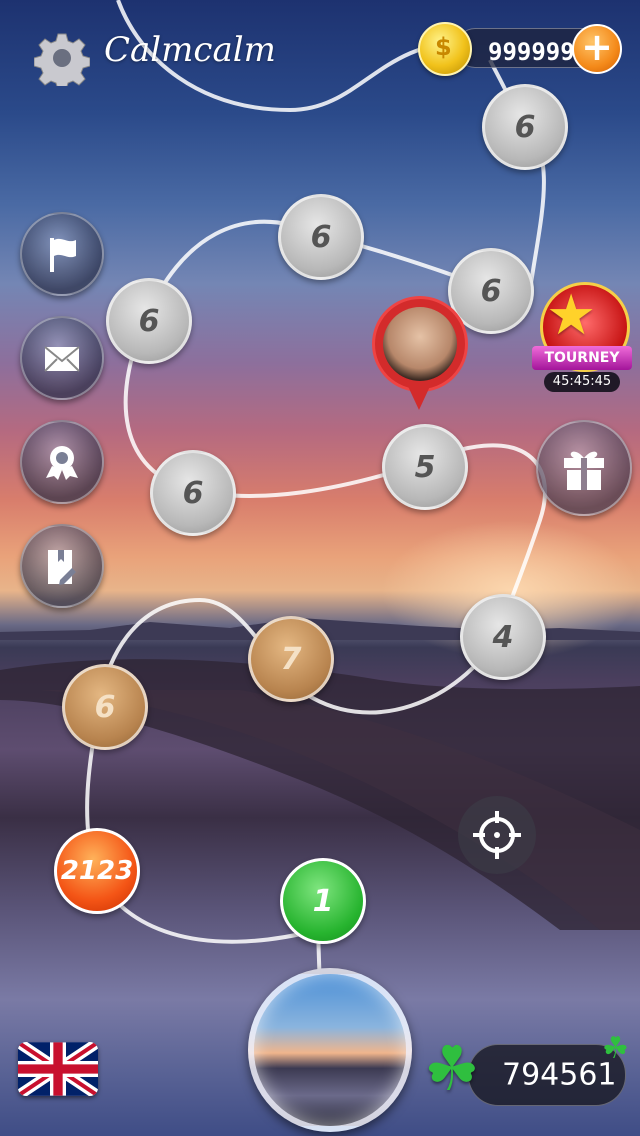  I want to click on locate-button, so click(497, 835).